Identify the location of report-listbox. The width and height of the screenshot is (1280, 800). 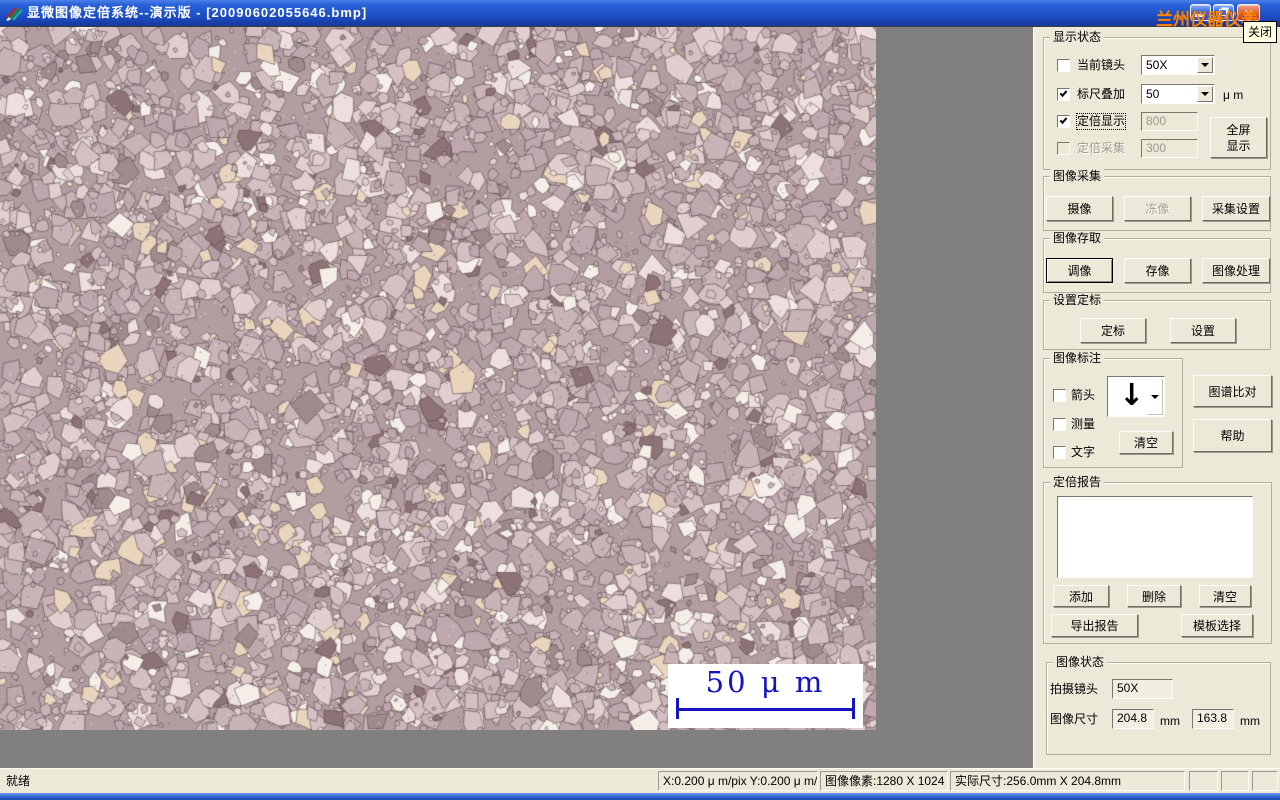
(1155, 537).